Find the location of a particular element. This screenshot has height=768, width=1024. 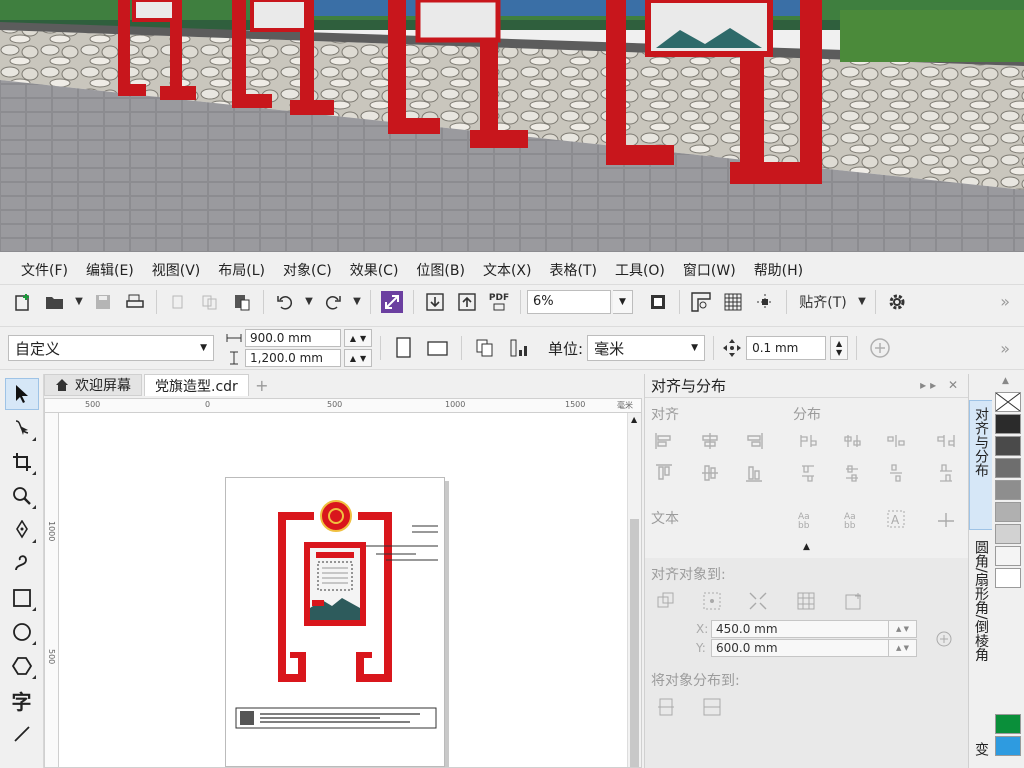

text-last-baseline-icon: Aa bb is located at coordinates (852, 519).